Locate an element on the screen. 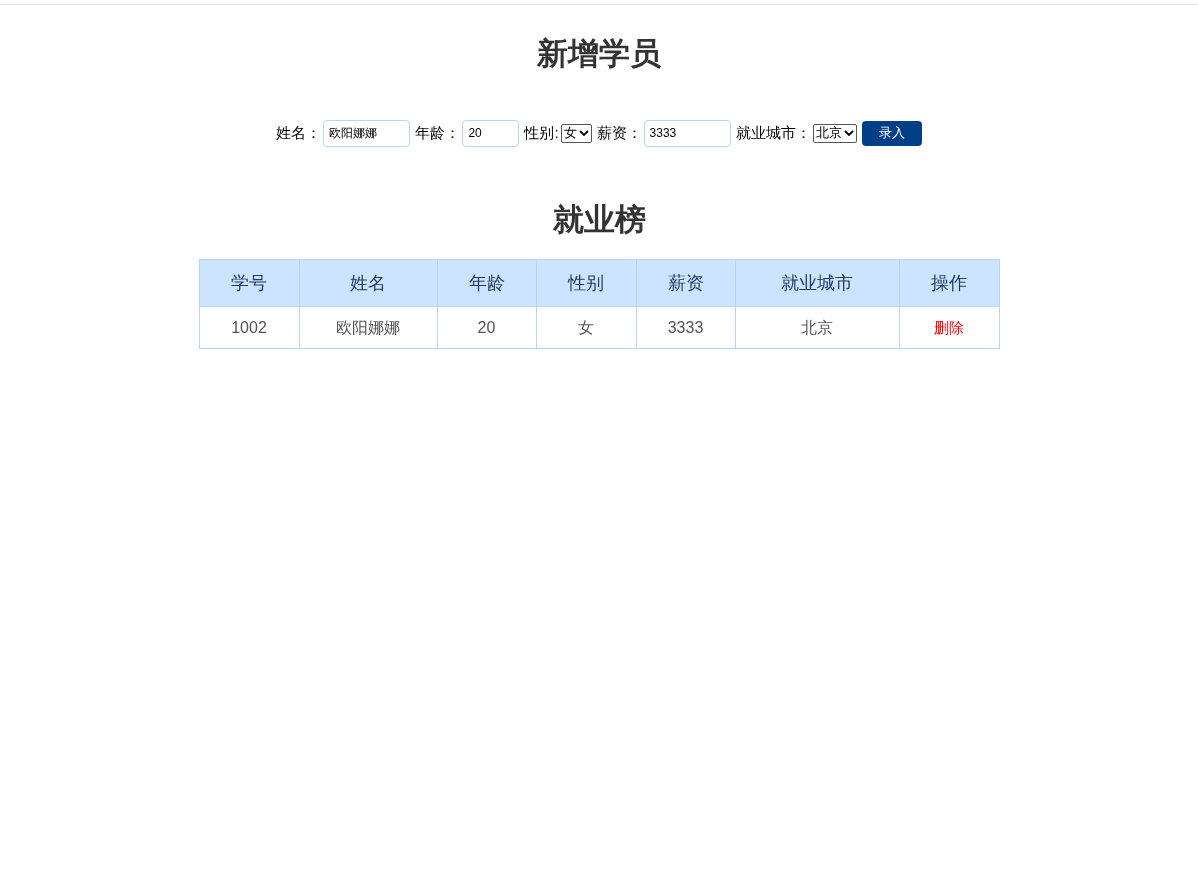  table-cell: 20 is located at coordinates (486, 327).